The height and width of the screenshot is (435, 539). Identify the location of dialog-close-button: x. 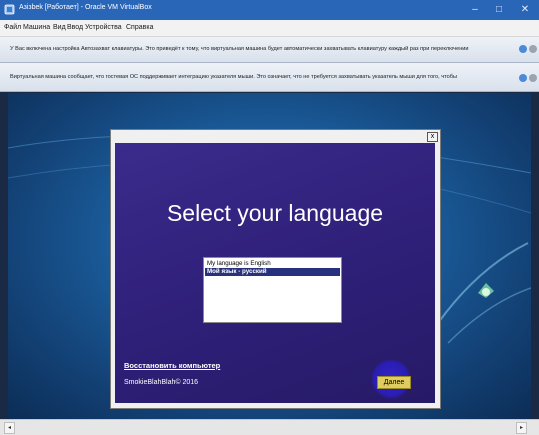
(432, 137).